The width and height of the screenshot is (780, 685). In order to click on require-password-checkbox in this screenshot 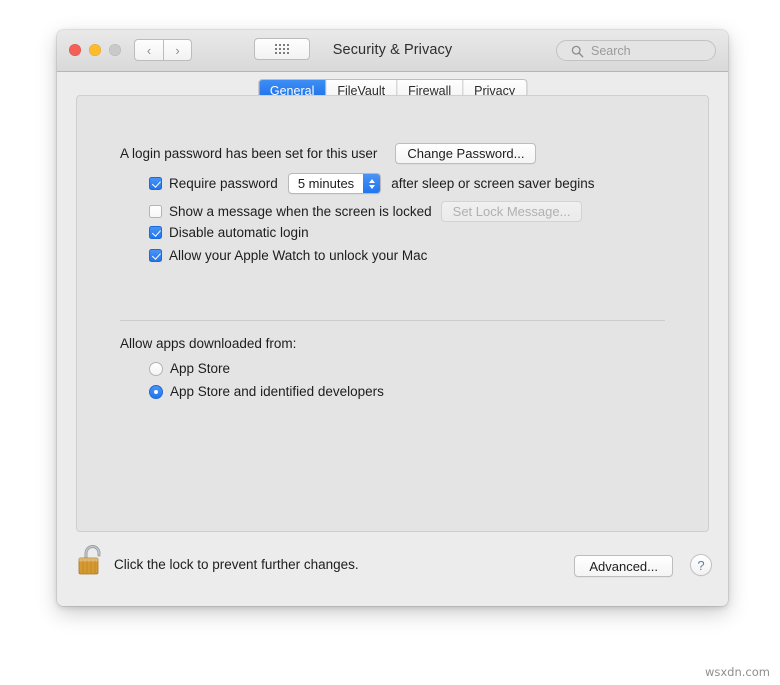, I will do `click(155, 183)`.